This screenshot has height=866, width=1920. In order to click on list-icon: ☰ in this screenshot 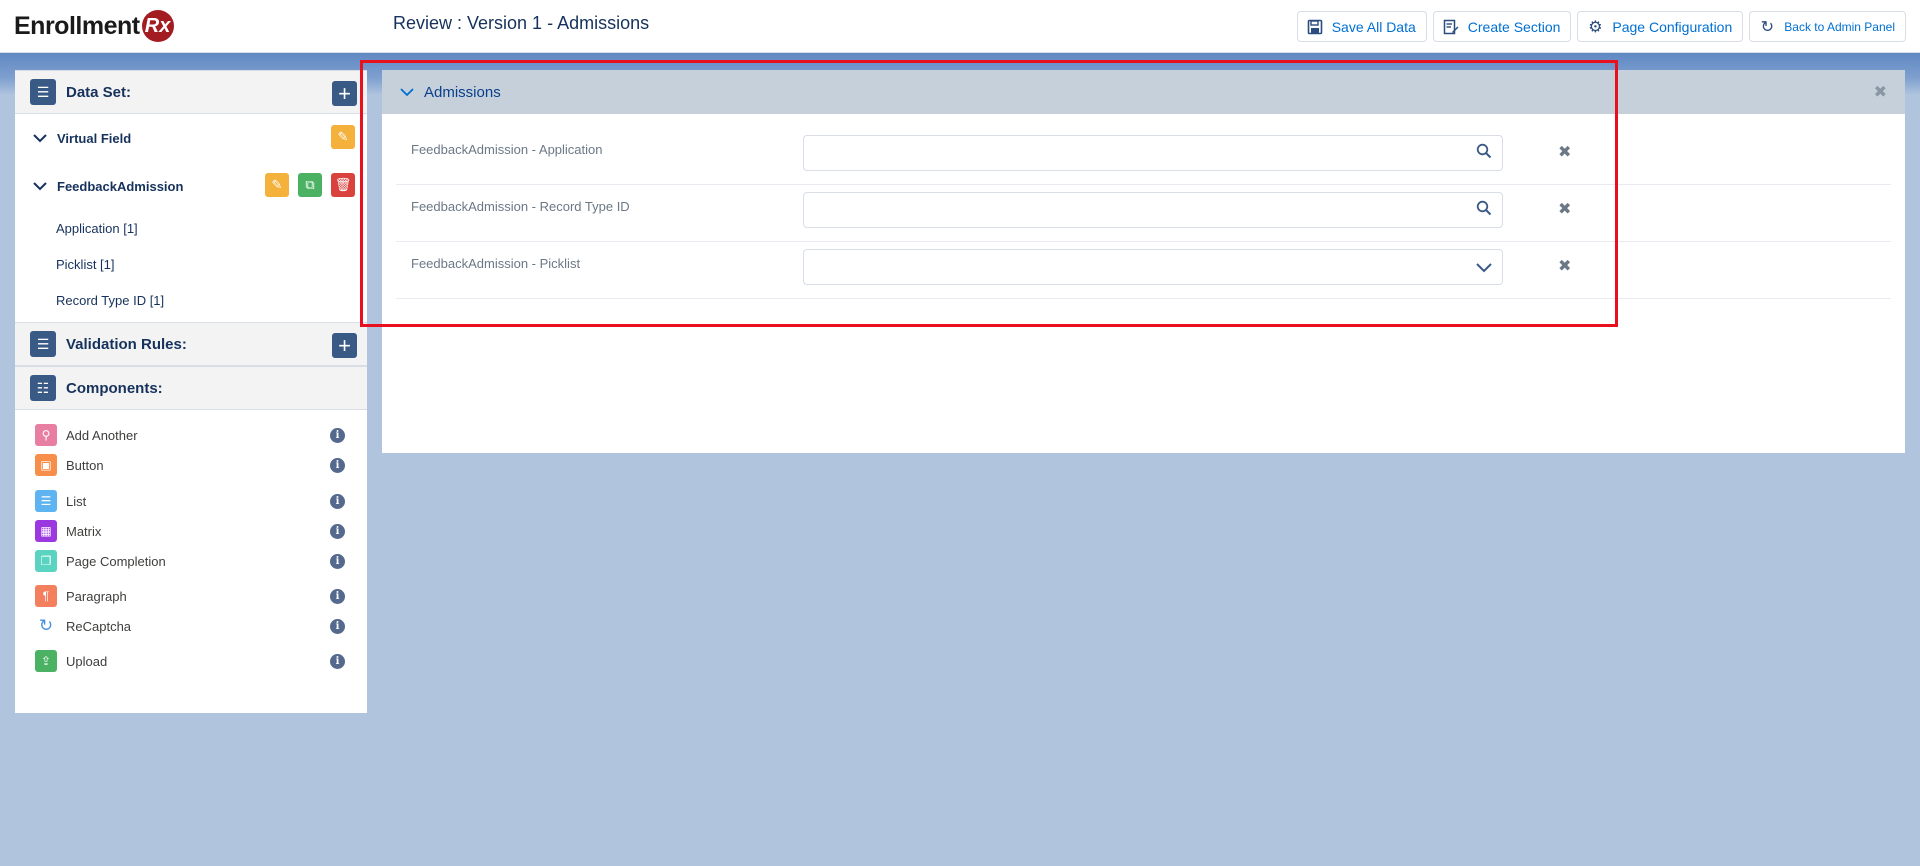, I will do `click(46, 501)`.